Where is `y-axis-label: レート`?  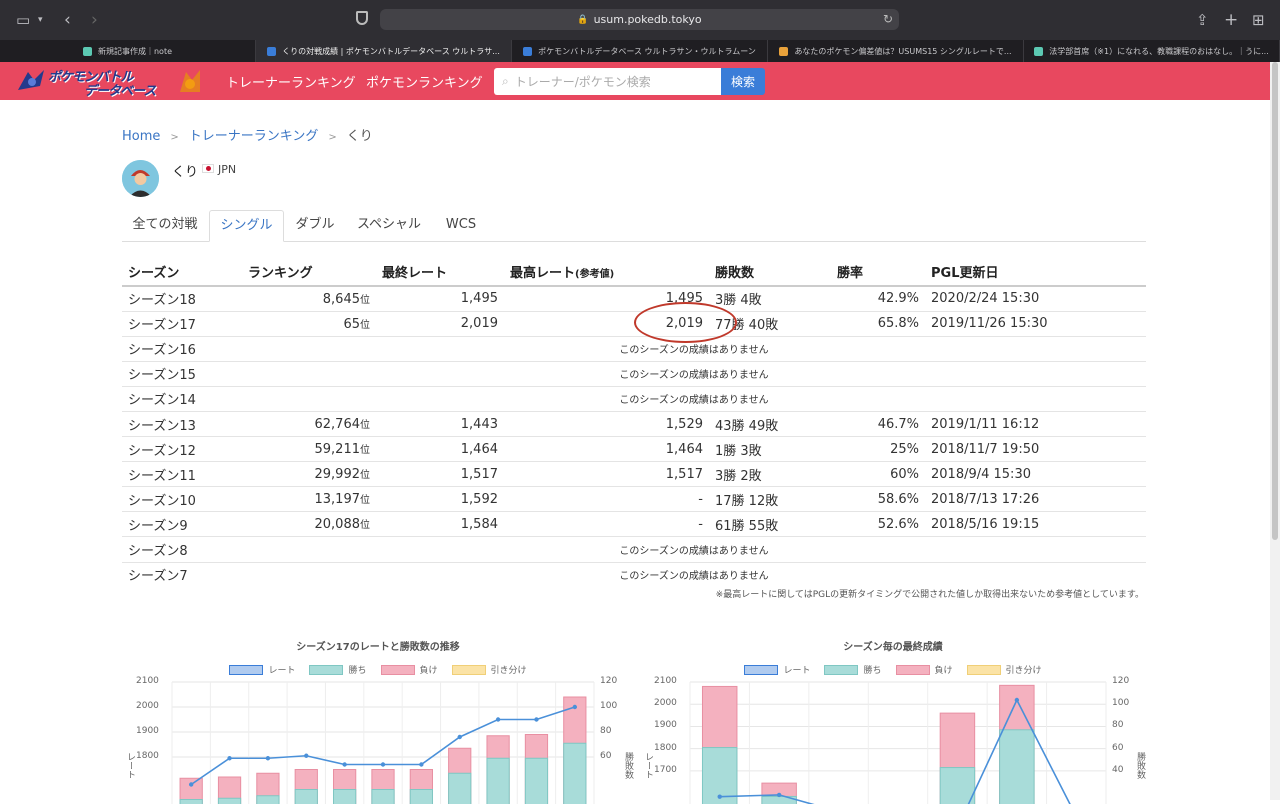 y-axis-label: レート is located at coordinates (130, 765).